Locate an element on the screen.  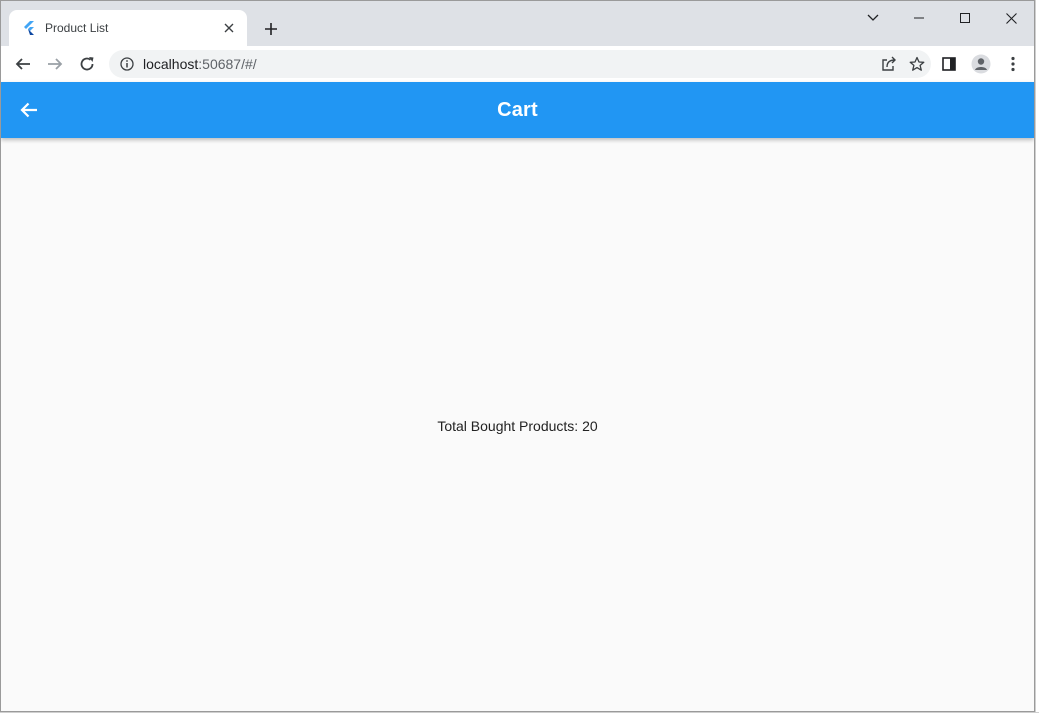
tab-product-list: Product List is located at coordinates (128, 28).